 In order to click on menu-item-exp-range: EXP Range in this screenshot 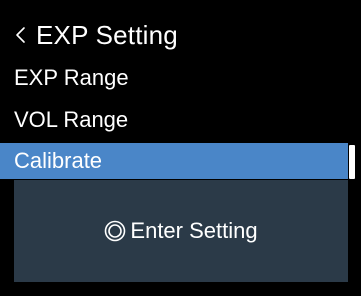, I will do `click(174, 78)`.